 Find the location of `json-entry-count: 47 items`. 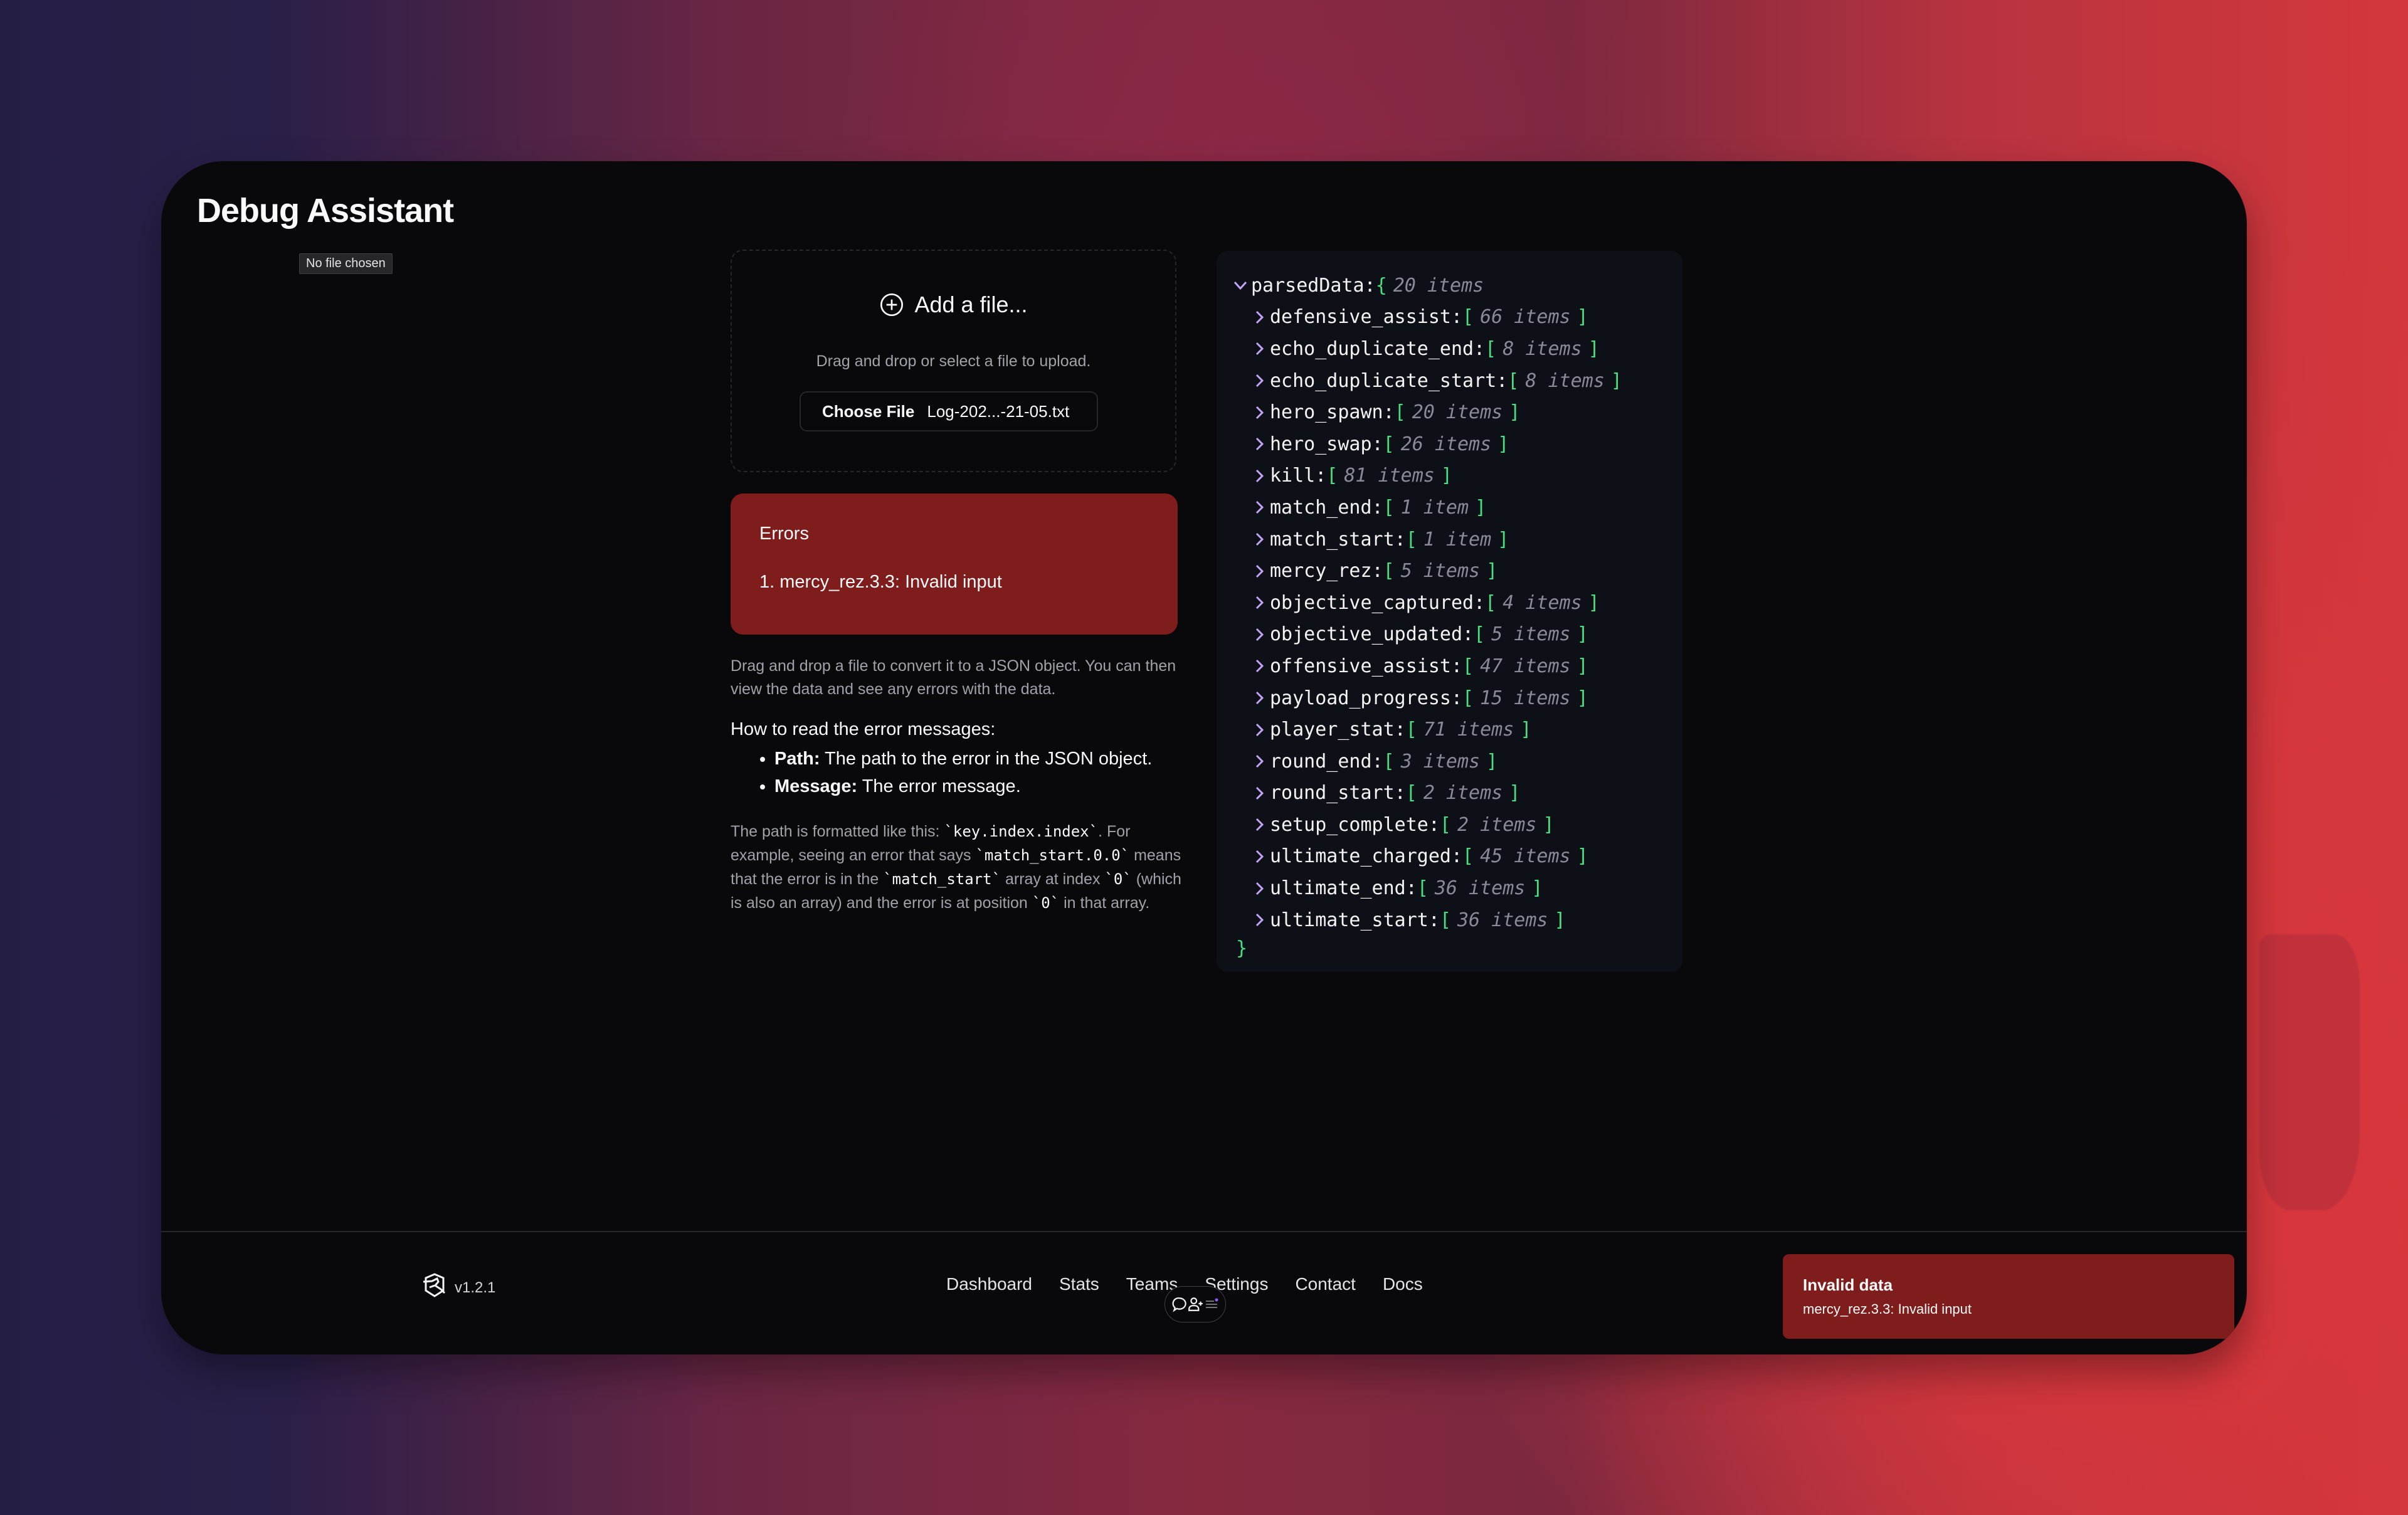

json-entry-count: 47 items is located at coordinates (1525, 666).